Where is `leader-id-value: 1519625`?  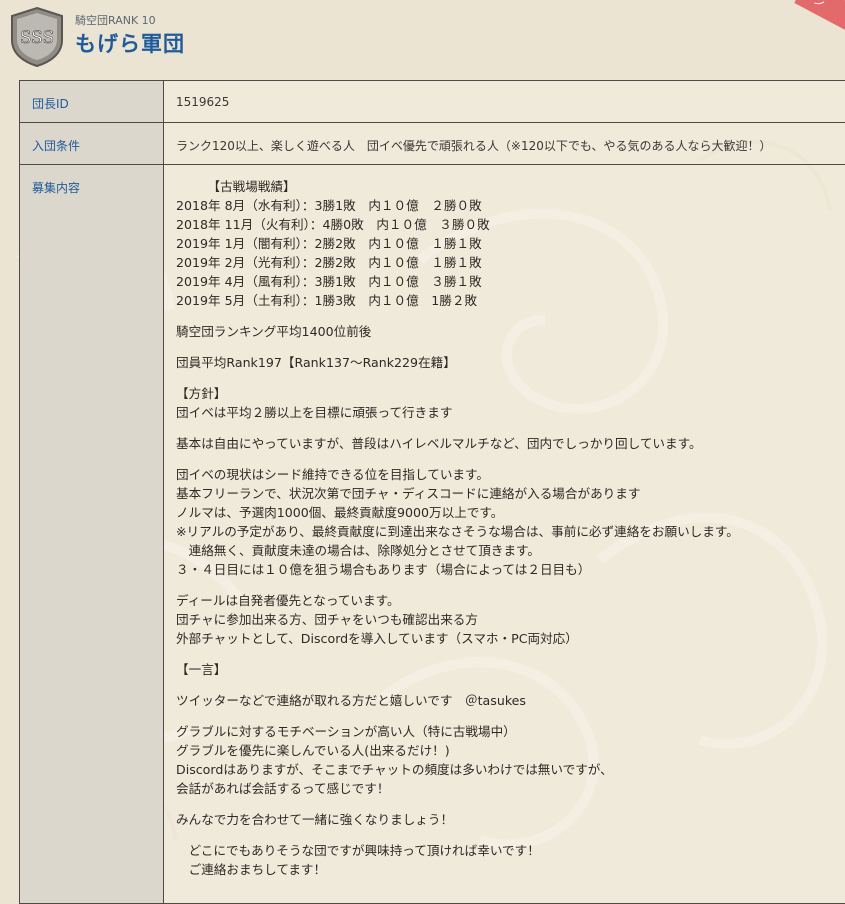 leader-id-value: 1519625 is located at coordinates (504, 102).